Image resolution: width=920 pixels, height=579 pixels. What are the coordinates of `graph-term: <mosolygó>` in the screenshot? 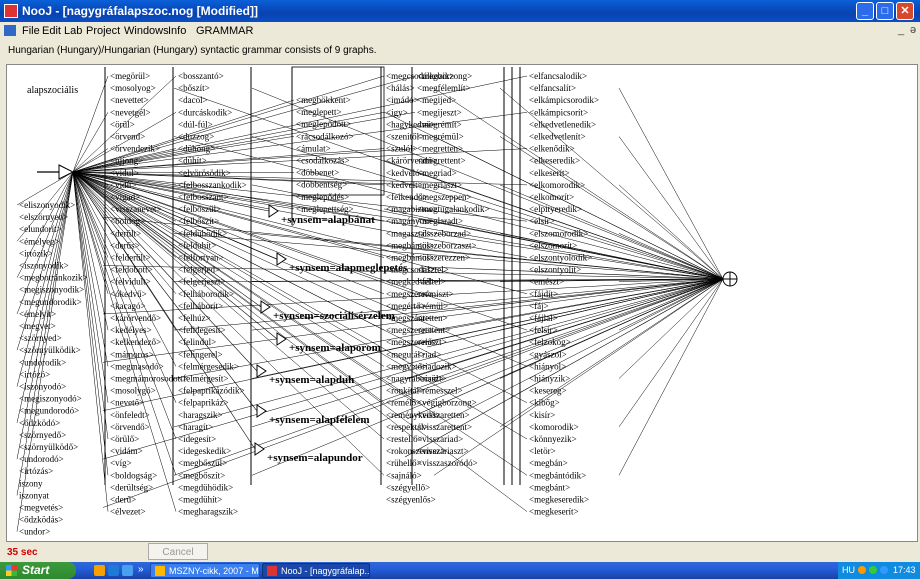 It's located at (133, 391).